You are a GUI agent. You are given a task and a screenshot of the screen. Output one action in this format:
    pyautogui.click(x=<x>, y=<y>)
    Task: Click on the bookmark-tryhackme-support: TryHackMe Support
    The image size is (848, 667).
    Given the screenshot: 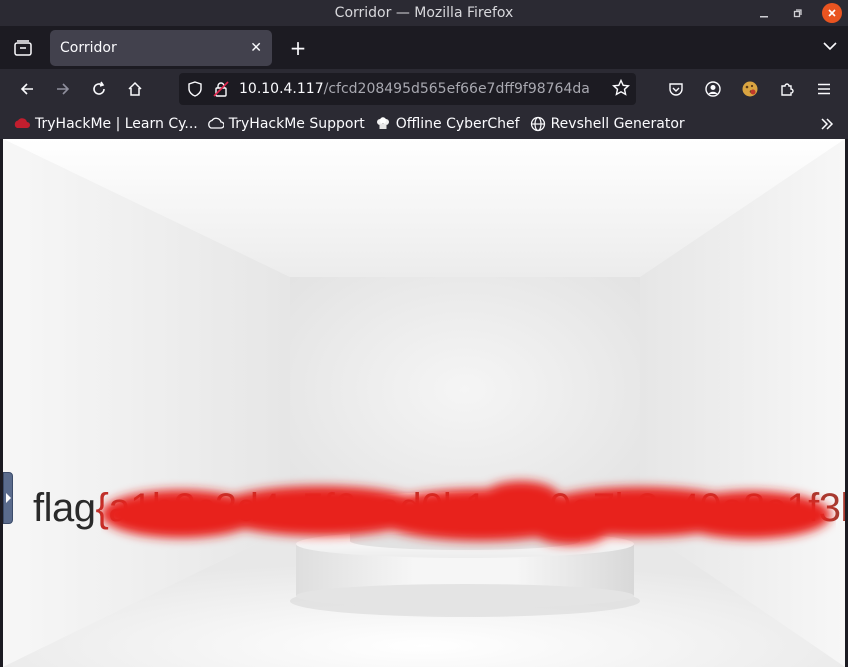 What is the action you would take?
    pyautogui.click(x=286, y=124)
    